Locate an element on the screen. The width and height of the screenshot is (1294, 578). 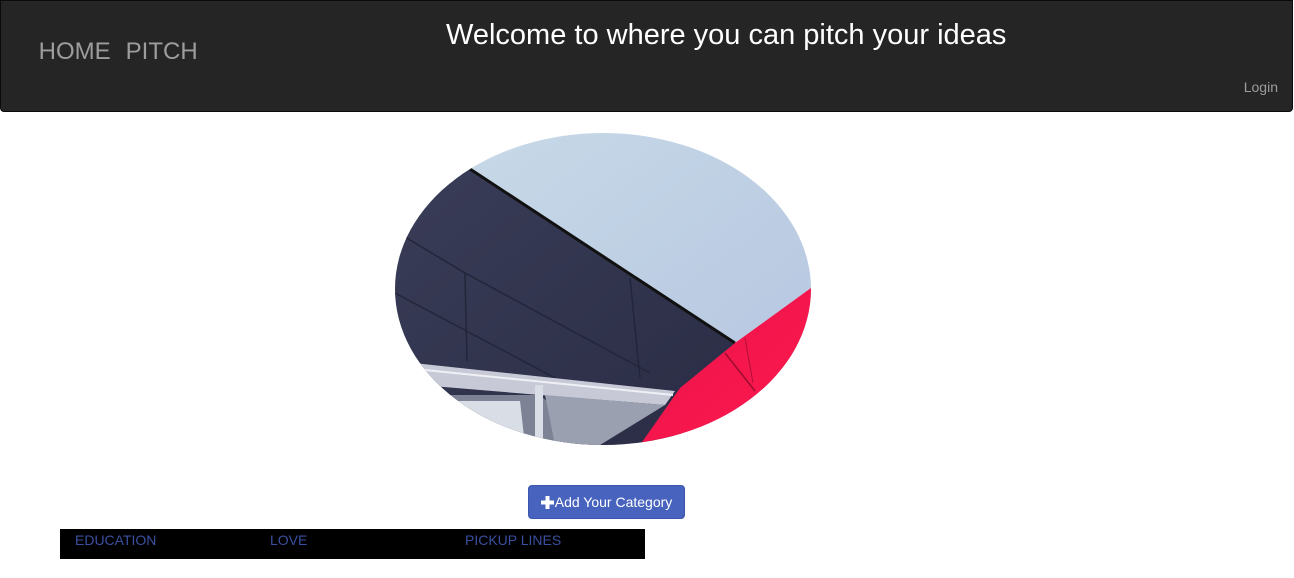
add-category-button: Add Your Category is located at coordinates (606, 502).